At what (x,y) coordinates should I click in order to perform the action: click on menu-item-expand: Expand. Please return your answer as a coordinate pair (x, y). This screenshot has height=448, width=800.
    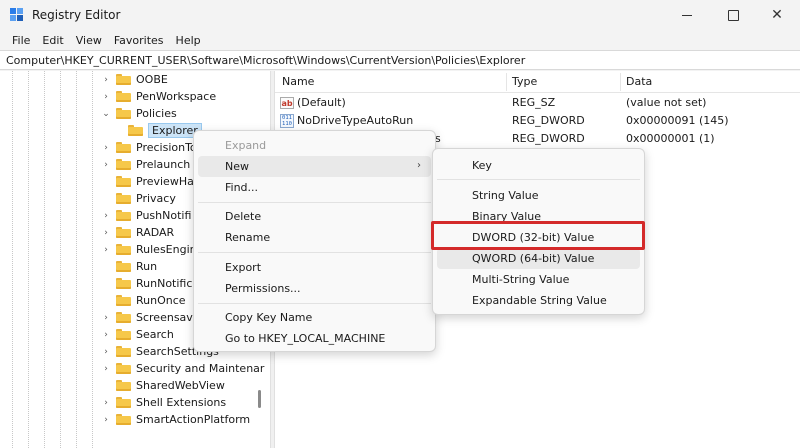
    Looking at the image, I should click on (314, 145).